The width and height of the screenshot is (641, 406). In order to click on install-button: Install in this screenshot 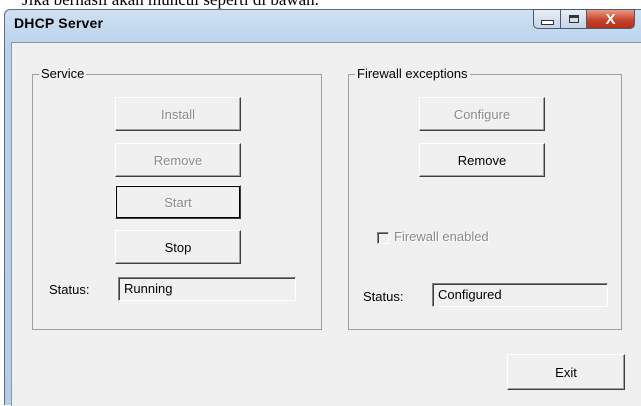, I will do `click(178, 114)`.